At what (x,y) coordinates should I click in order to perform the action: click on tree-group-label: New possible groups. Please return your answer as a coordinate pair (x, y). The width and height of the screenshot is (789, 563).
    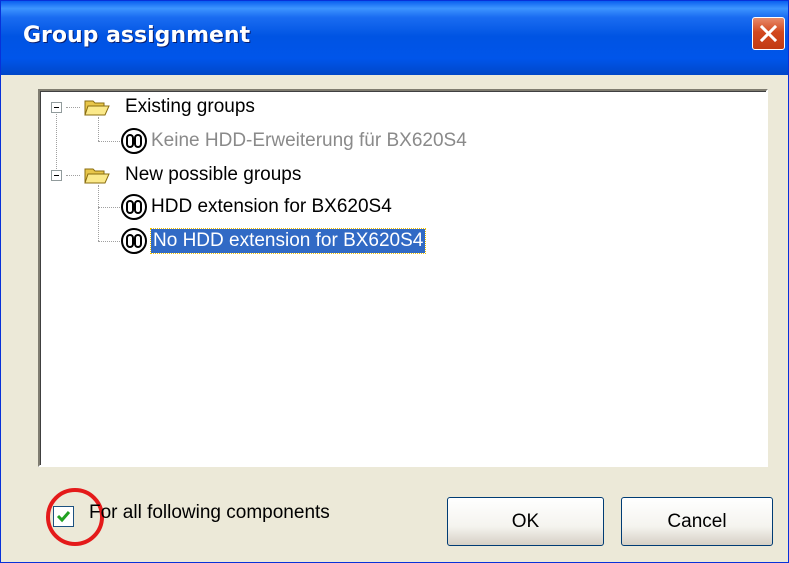
    Looking at the image, I should click on (213, 175).